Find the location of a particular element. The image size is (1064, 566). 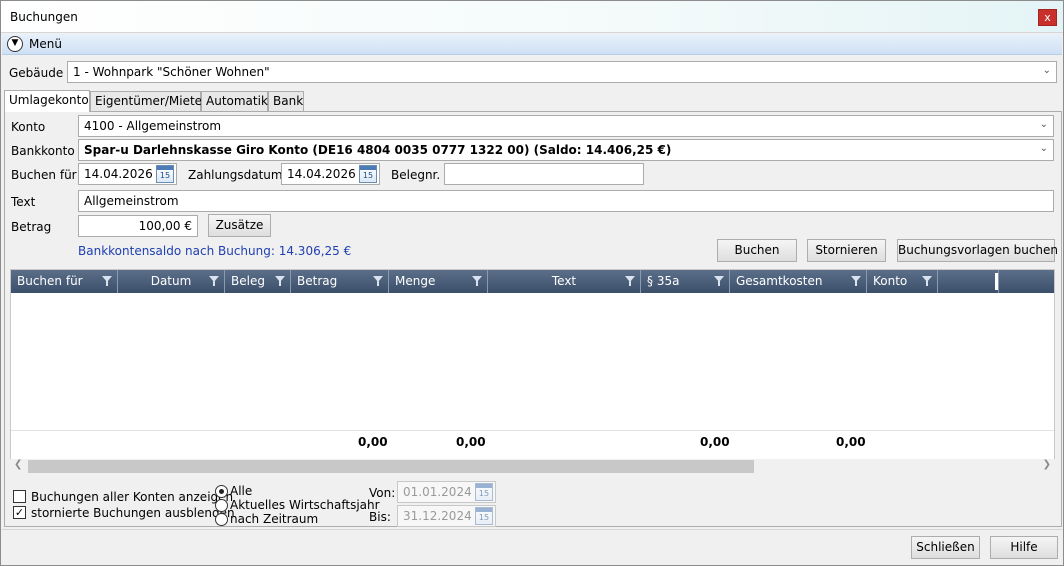

von-label: Von: is located at coordinates (382, 493).